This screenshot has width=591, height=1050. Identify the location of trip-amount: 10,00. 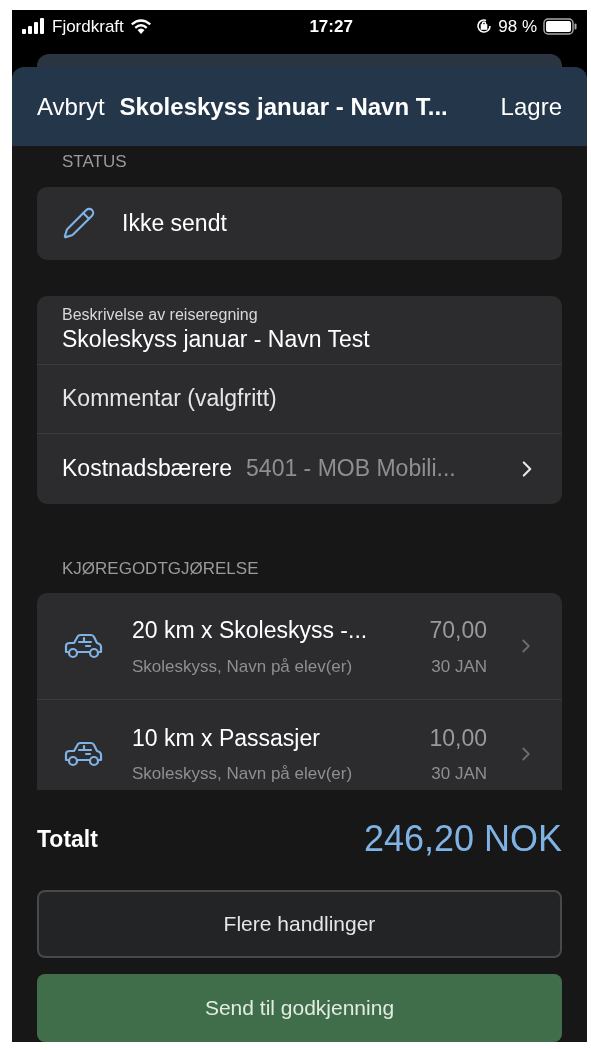
(458, 738).